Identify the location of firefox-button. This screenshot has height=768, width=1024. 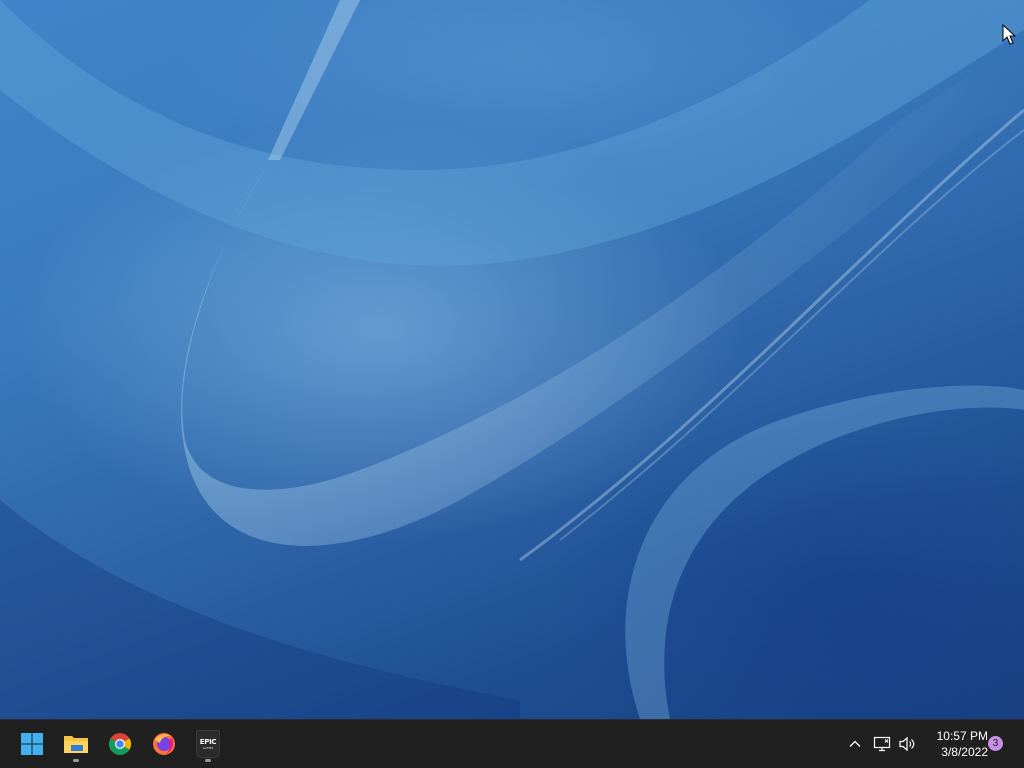
(164, 744).